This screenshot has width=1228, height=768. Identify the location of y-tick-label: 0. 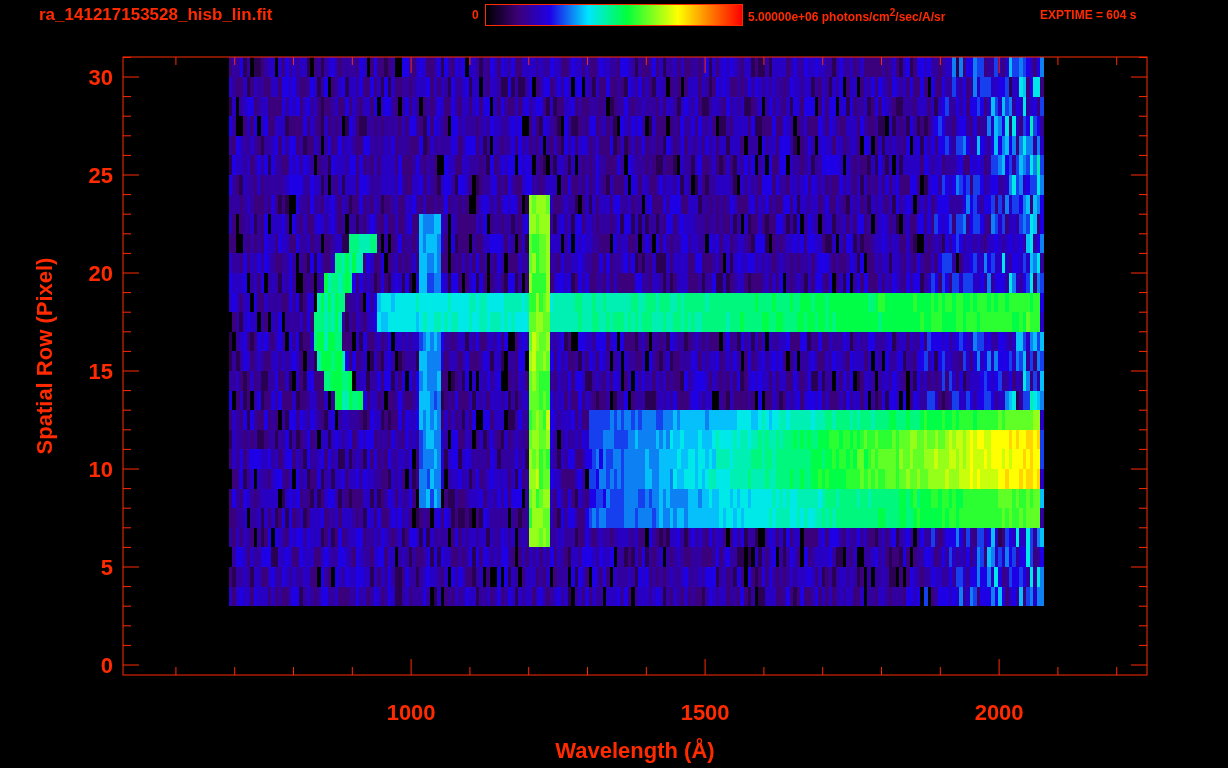
(106, 665).